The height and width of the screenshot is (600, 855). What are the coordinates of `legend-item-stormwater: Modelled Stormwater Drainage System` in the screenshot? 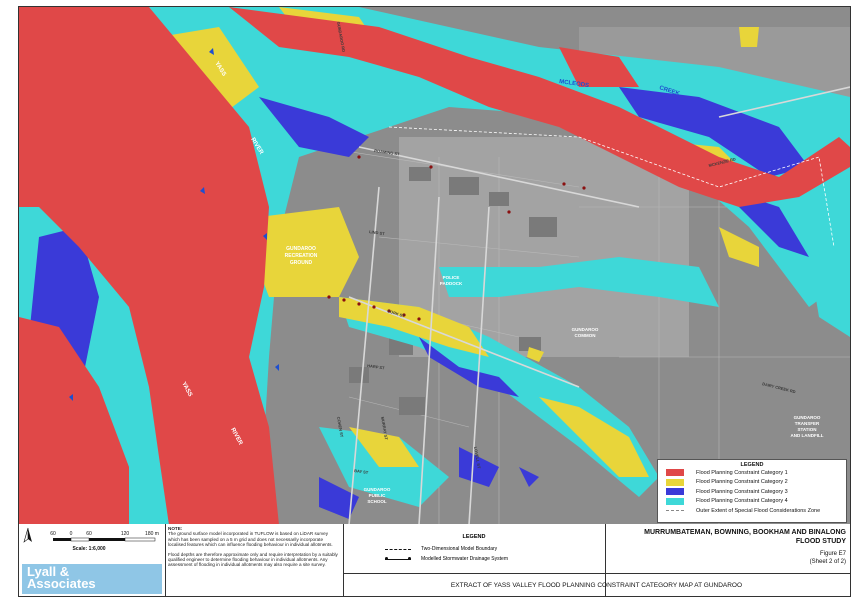 It's located at (446, 559).